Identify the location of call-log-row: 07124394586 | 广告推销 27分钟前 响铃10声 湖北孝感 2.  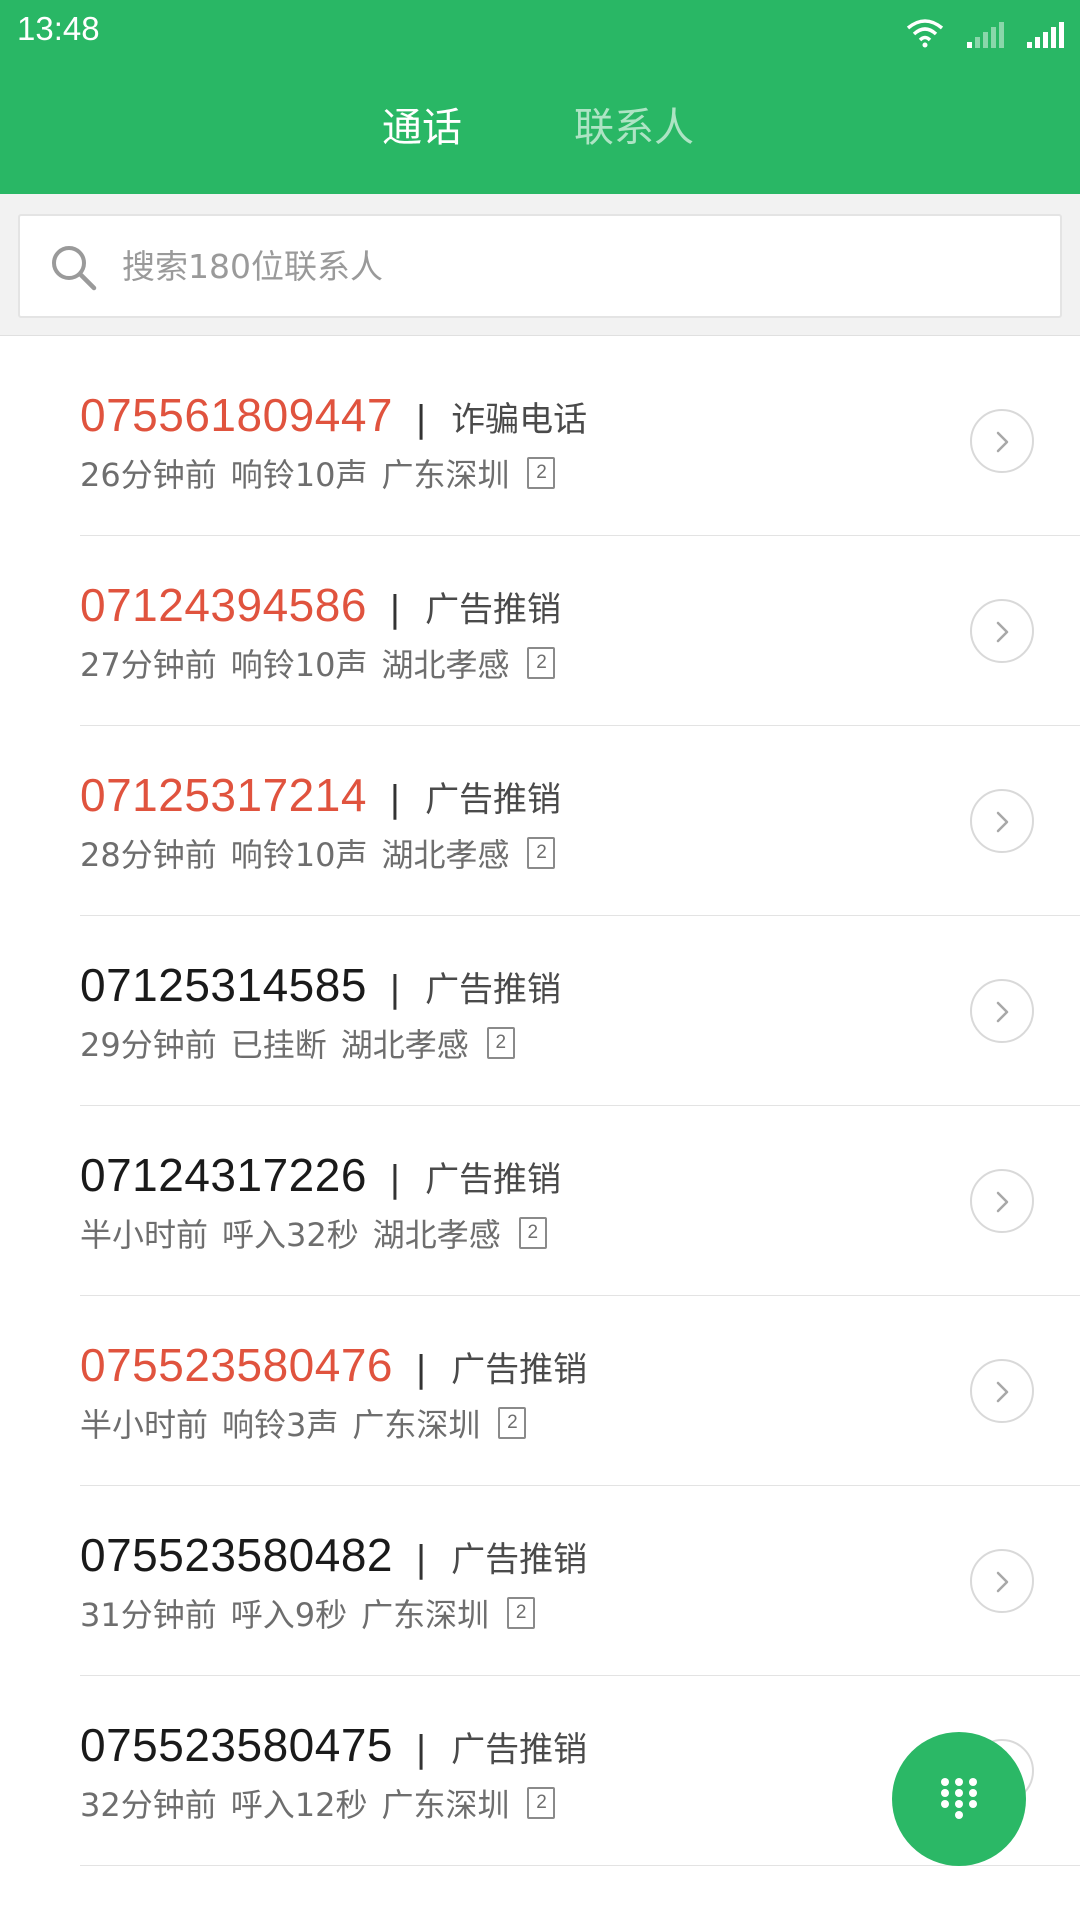
(540, 631).